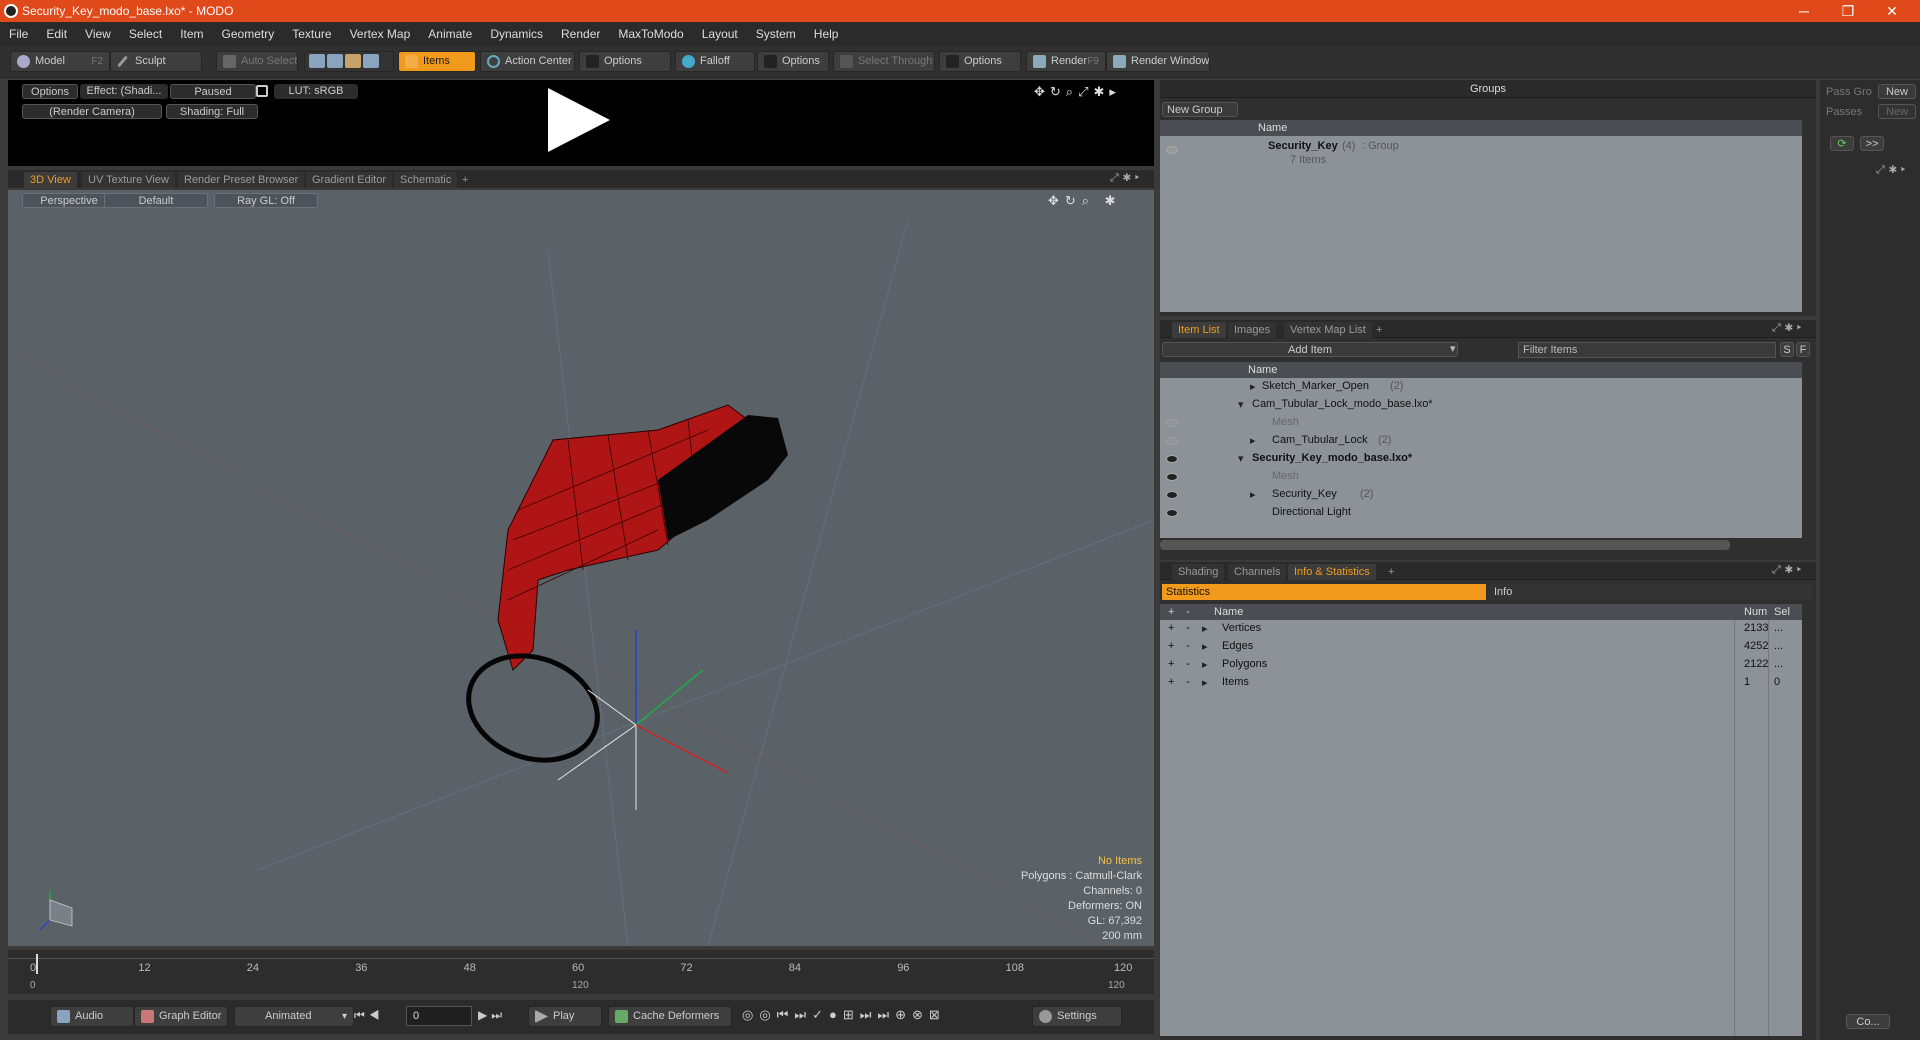  I want to click on action-center-options-button: Options, so click(625, 61).